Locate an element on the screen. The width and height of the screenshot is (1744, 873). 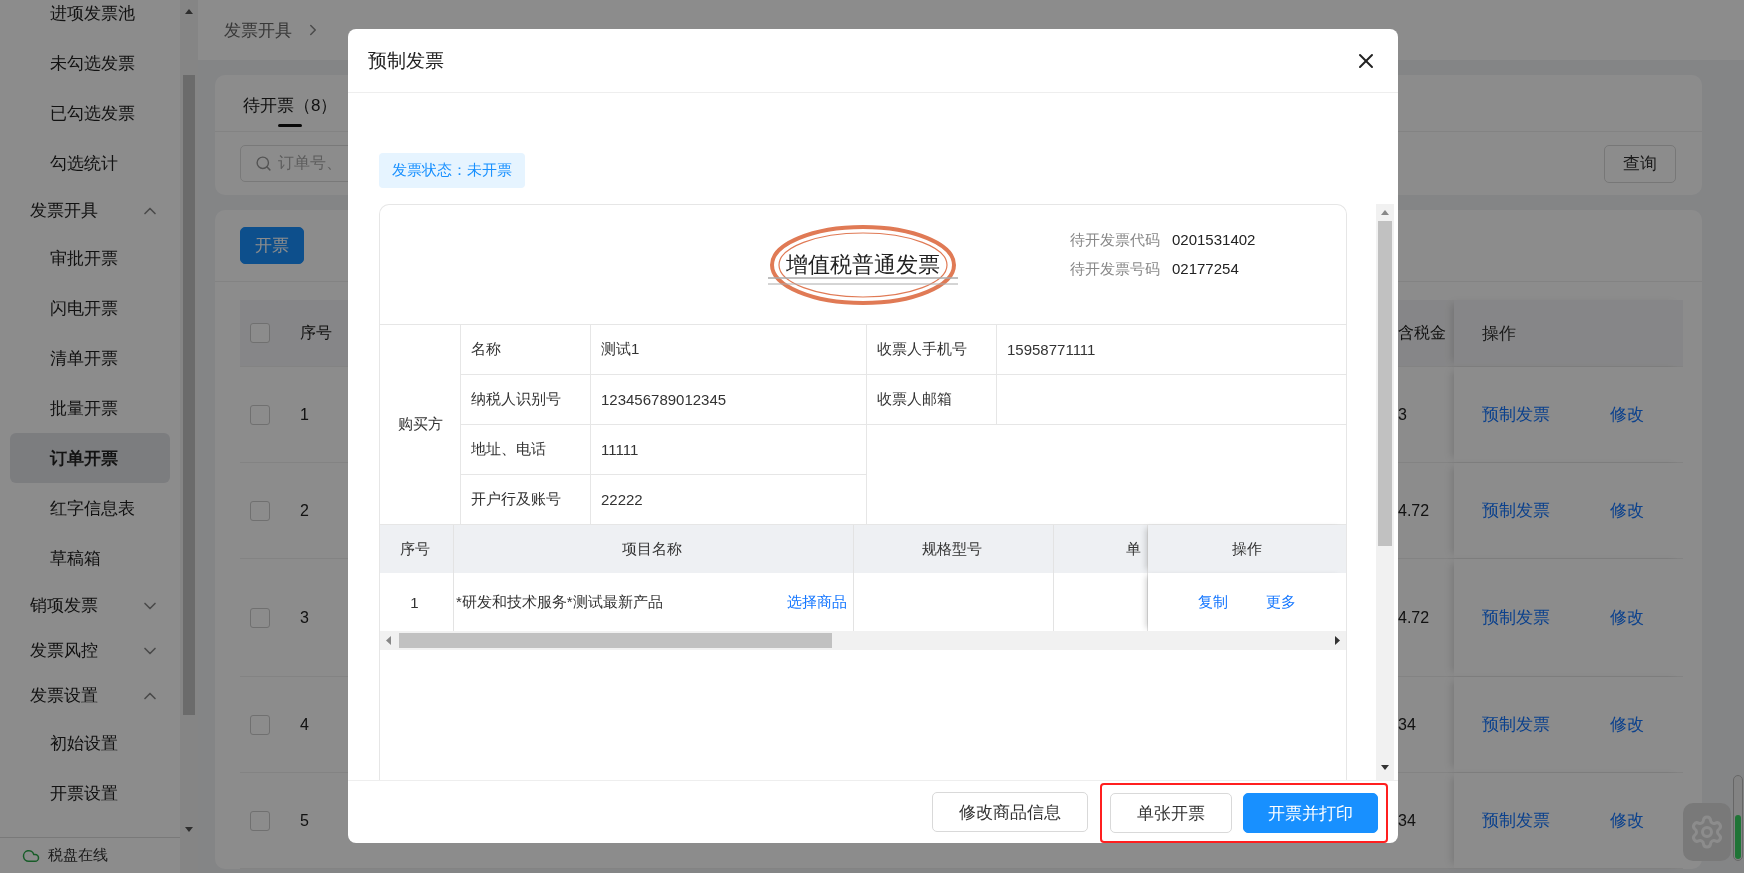
sidebar-group: 发票风控 is located at coordinates (90, 650).